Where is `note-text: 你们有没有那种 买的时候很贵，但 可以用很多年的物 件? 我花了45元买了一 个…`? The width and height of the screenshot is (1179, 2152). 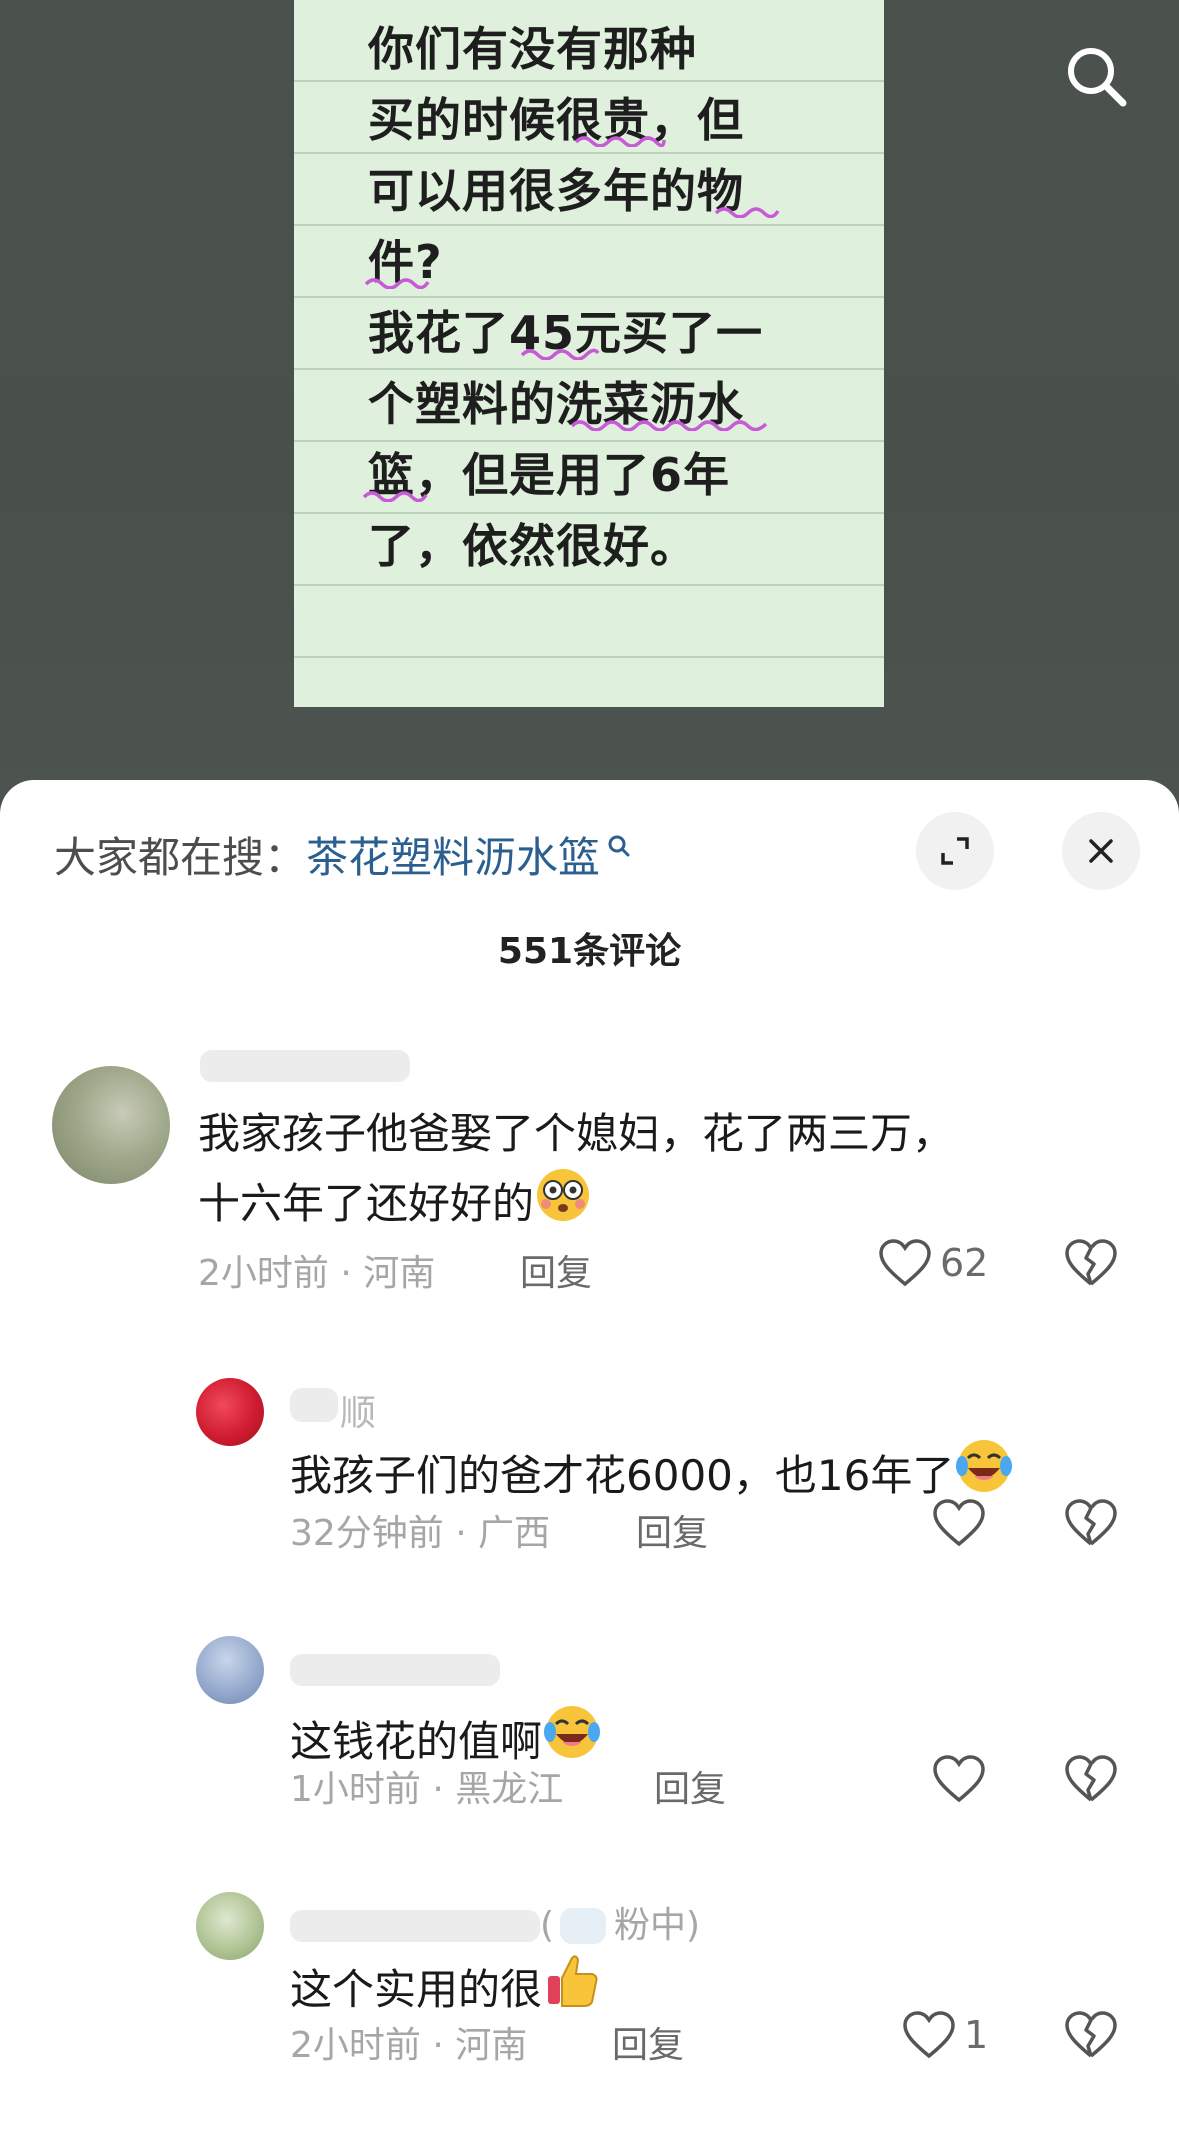 note-text: 你们有没有那种 买的时候很贵，但 可以用很多年的物 件? 我花了45元买了一 个… is located at coordinates (566, 297).